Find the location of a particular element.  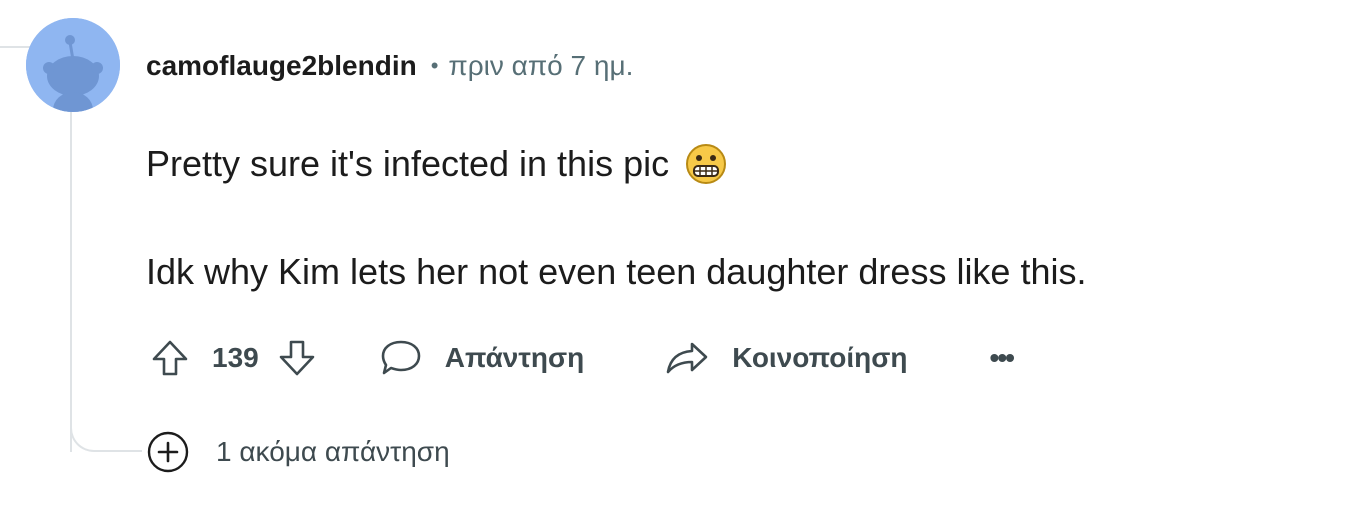

comment-body-line-1: Pretty sure it's infected in this pic is located at coordinates (436, 164).